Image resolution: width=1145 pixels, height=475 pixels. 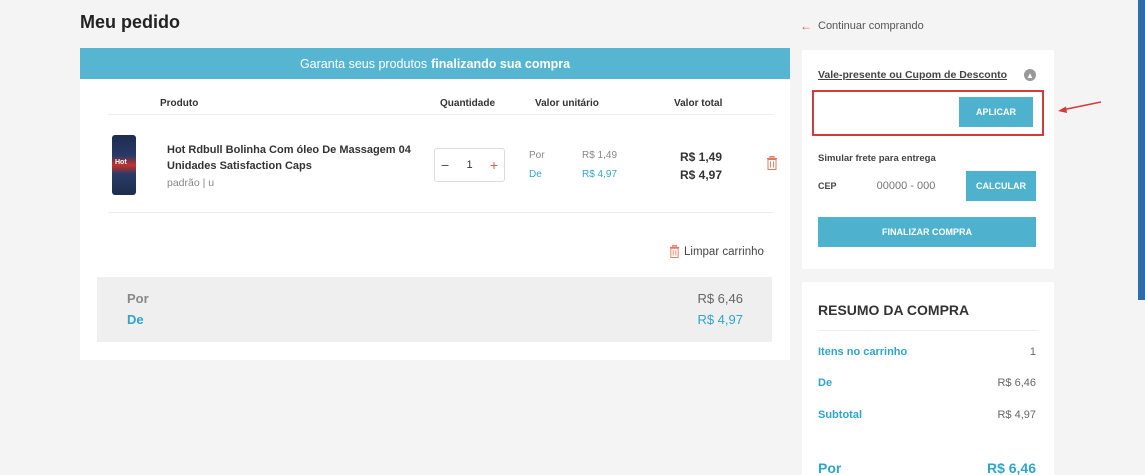 I want to click on totals-por-label: Por, so click(x=138, y=298).